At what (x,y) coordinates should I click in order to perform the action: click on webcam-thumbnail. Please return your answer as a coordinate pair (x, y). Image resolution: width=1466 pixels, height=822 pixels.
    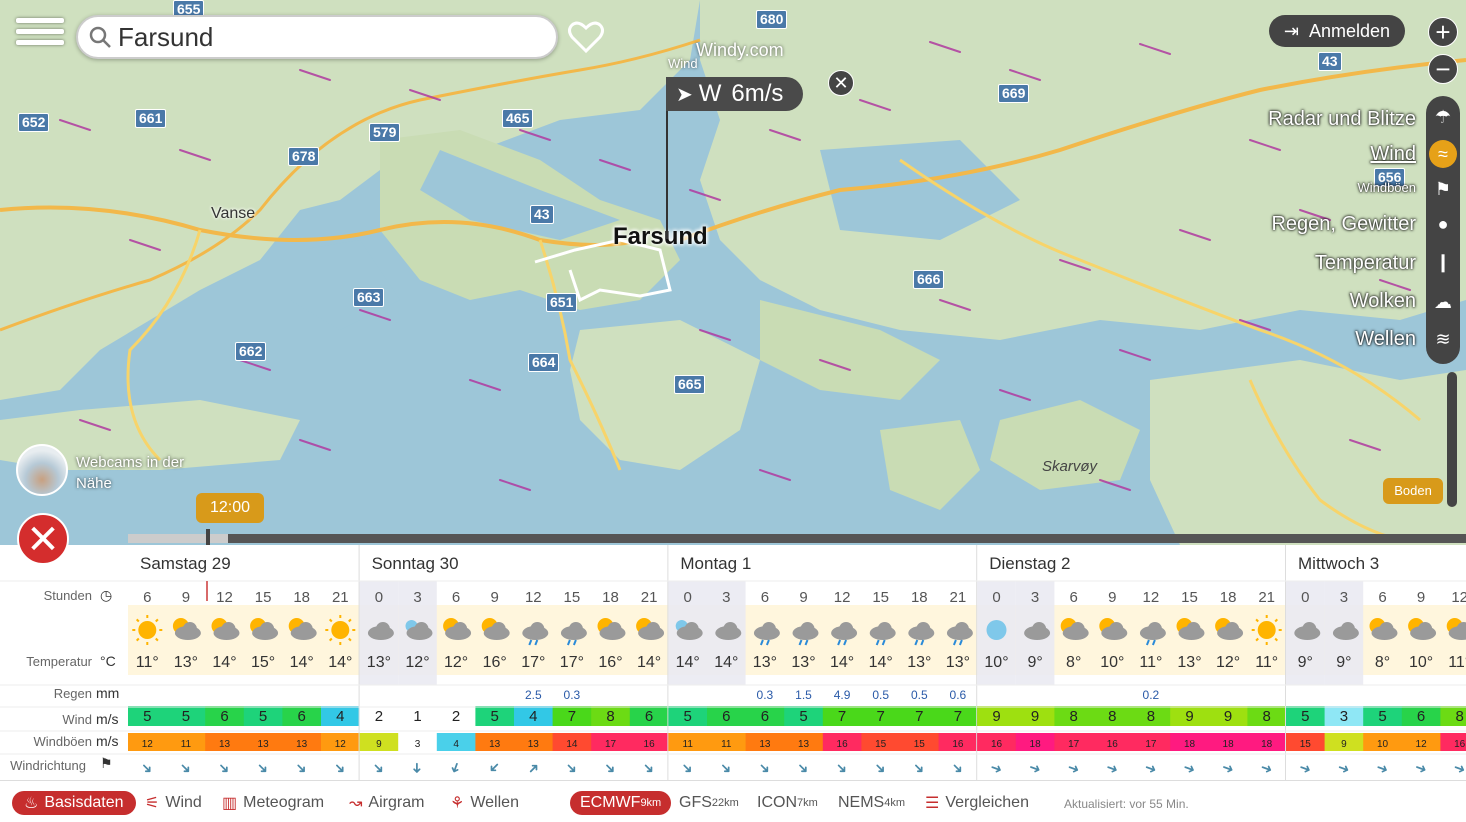
    Looking at the image, I should click on (42, 470).